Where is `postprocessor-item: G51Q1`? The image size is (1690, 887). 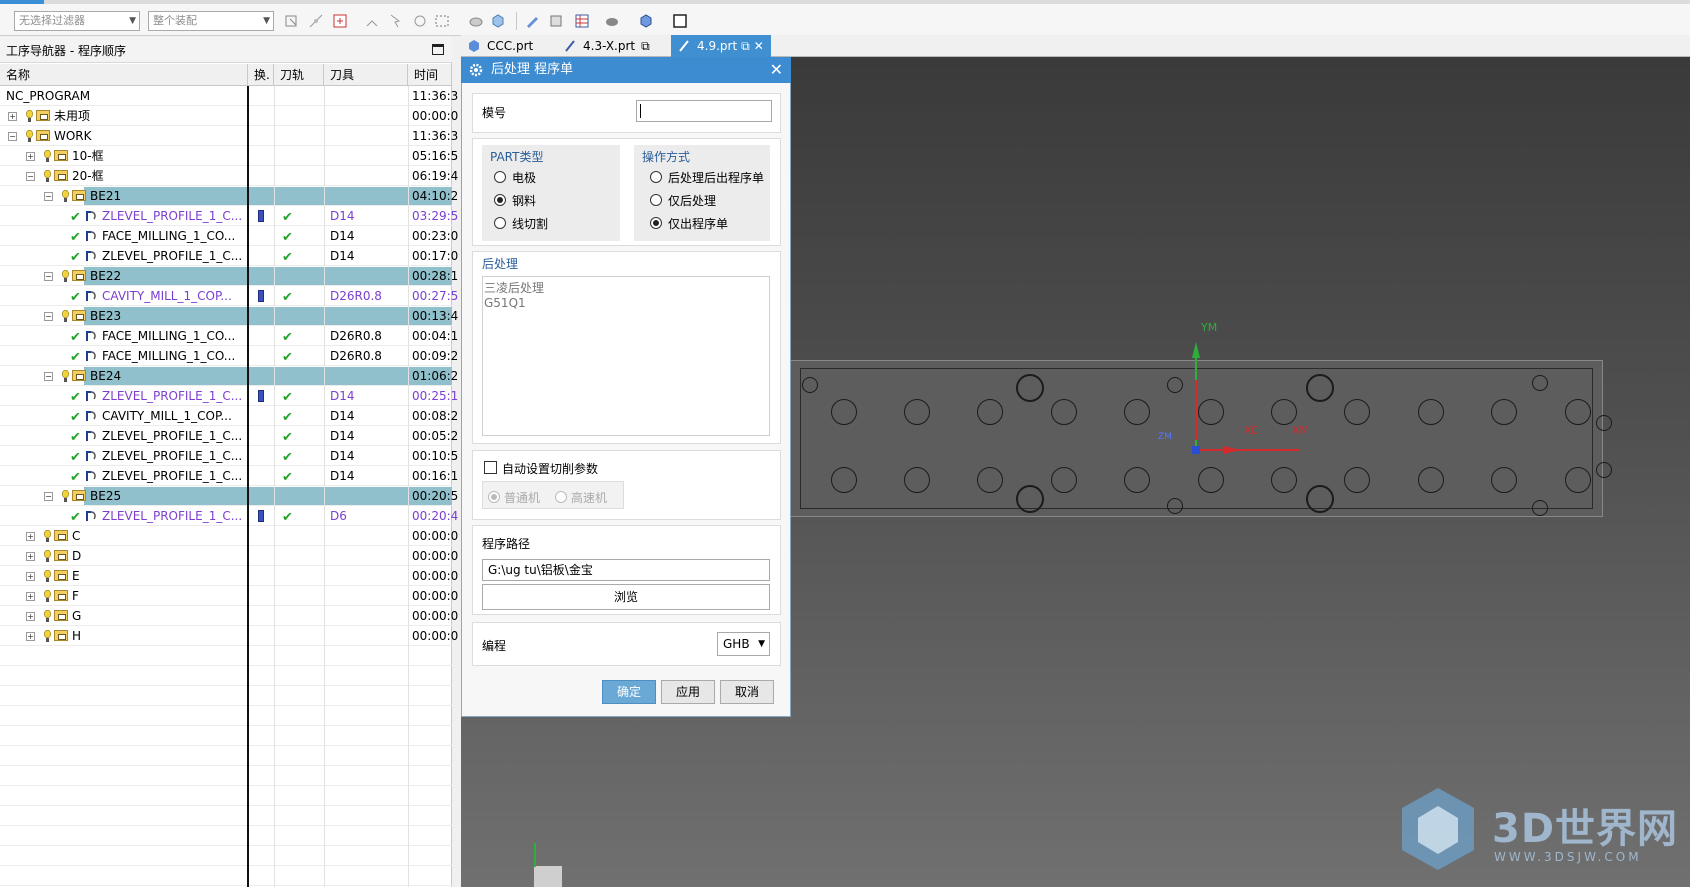 postprocessor-item: G51Q1 is located at coordinates (505, 303).